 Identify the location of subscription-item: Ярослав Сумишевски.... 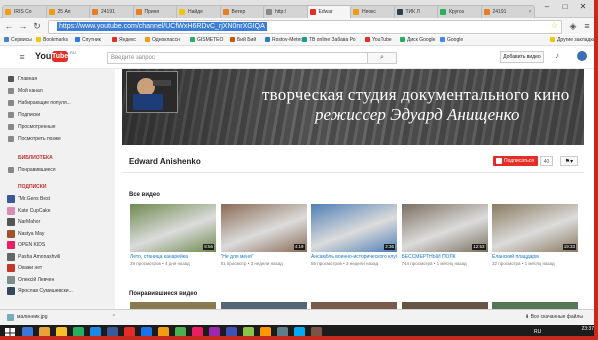
(40, 291).